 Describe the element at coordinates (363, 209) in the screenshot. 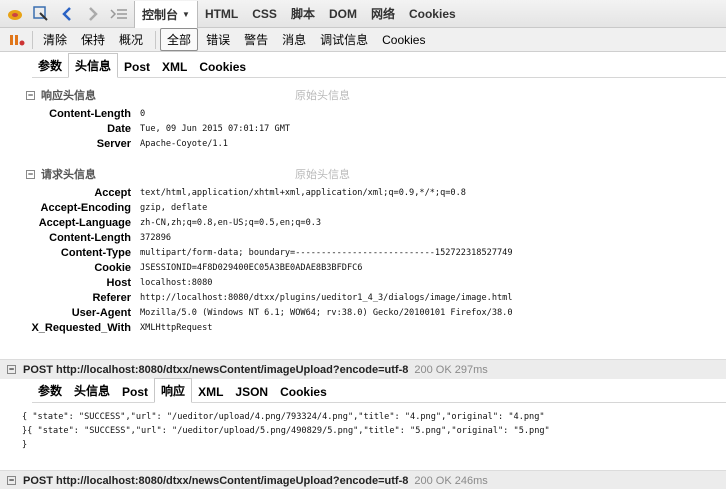

I see `header-row: Accept-Encoding gzip, deflate` at that location.